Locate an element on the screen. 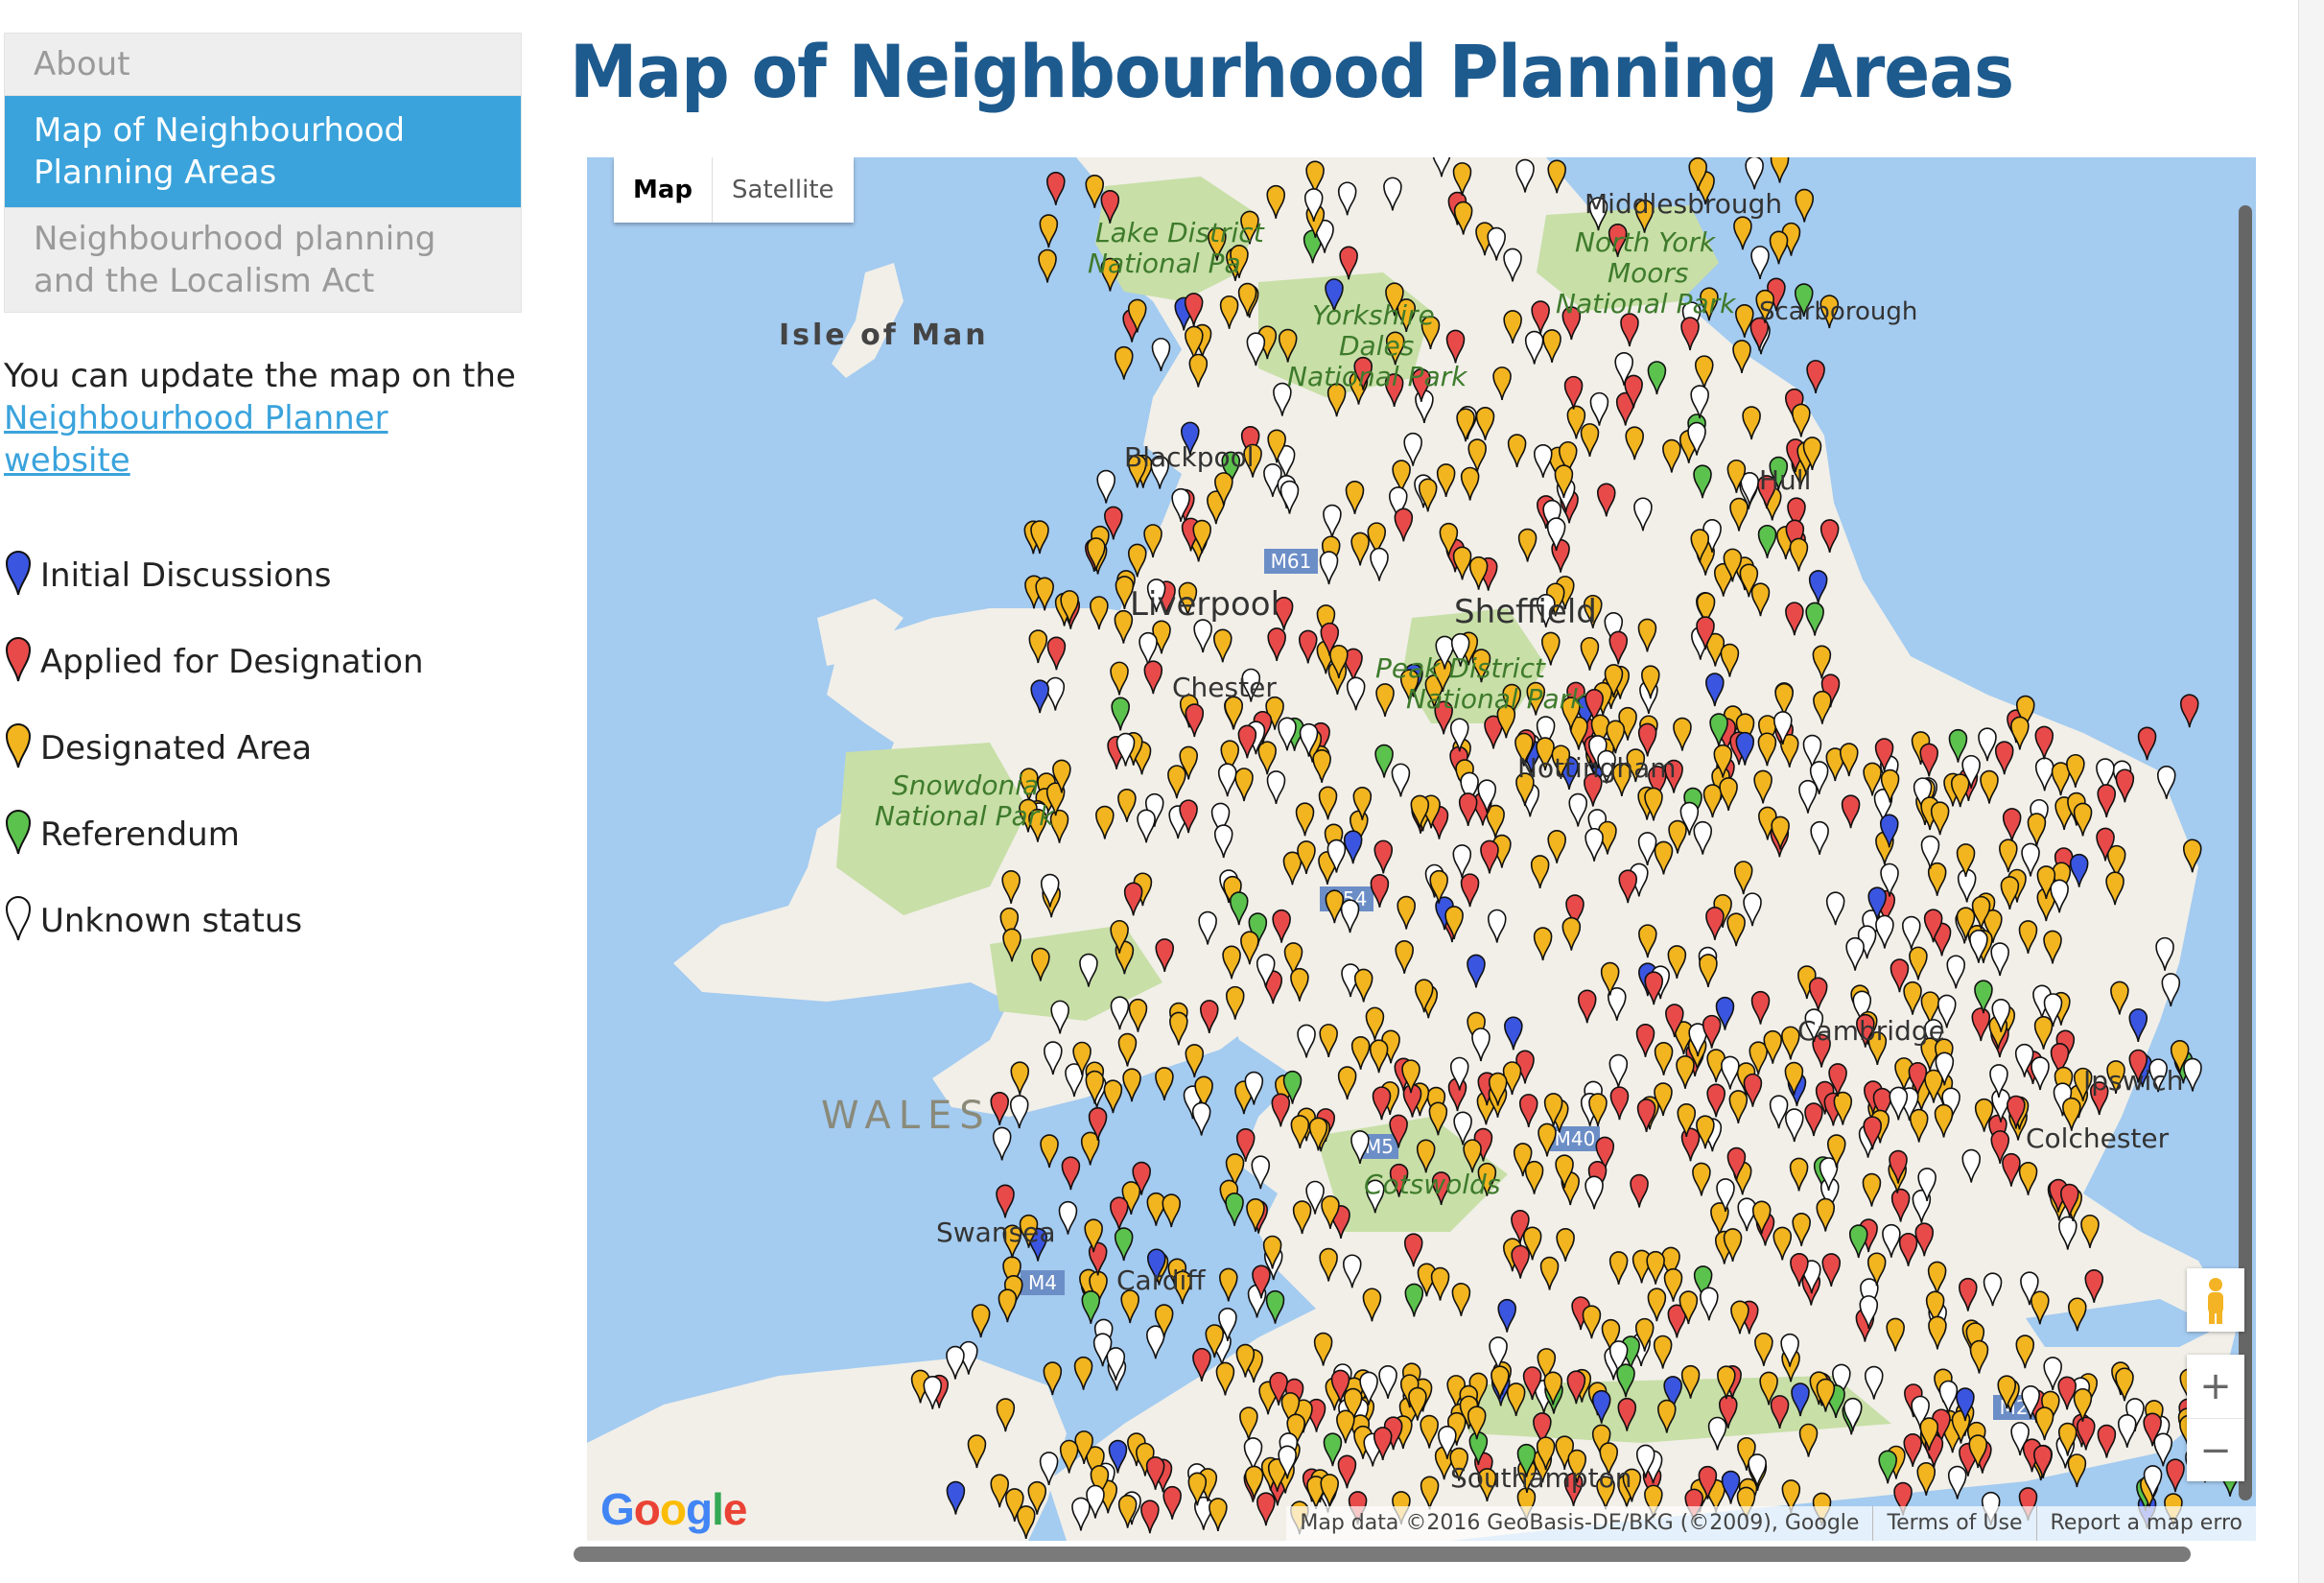  label-yorkshire-dales-national-park: National Park is located at coordinates (1377, 376).